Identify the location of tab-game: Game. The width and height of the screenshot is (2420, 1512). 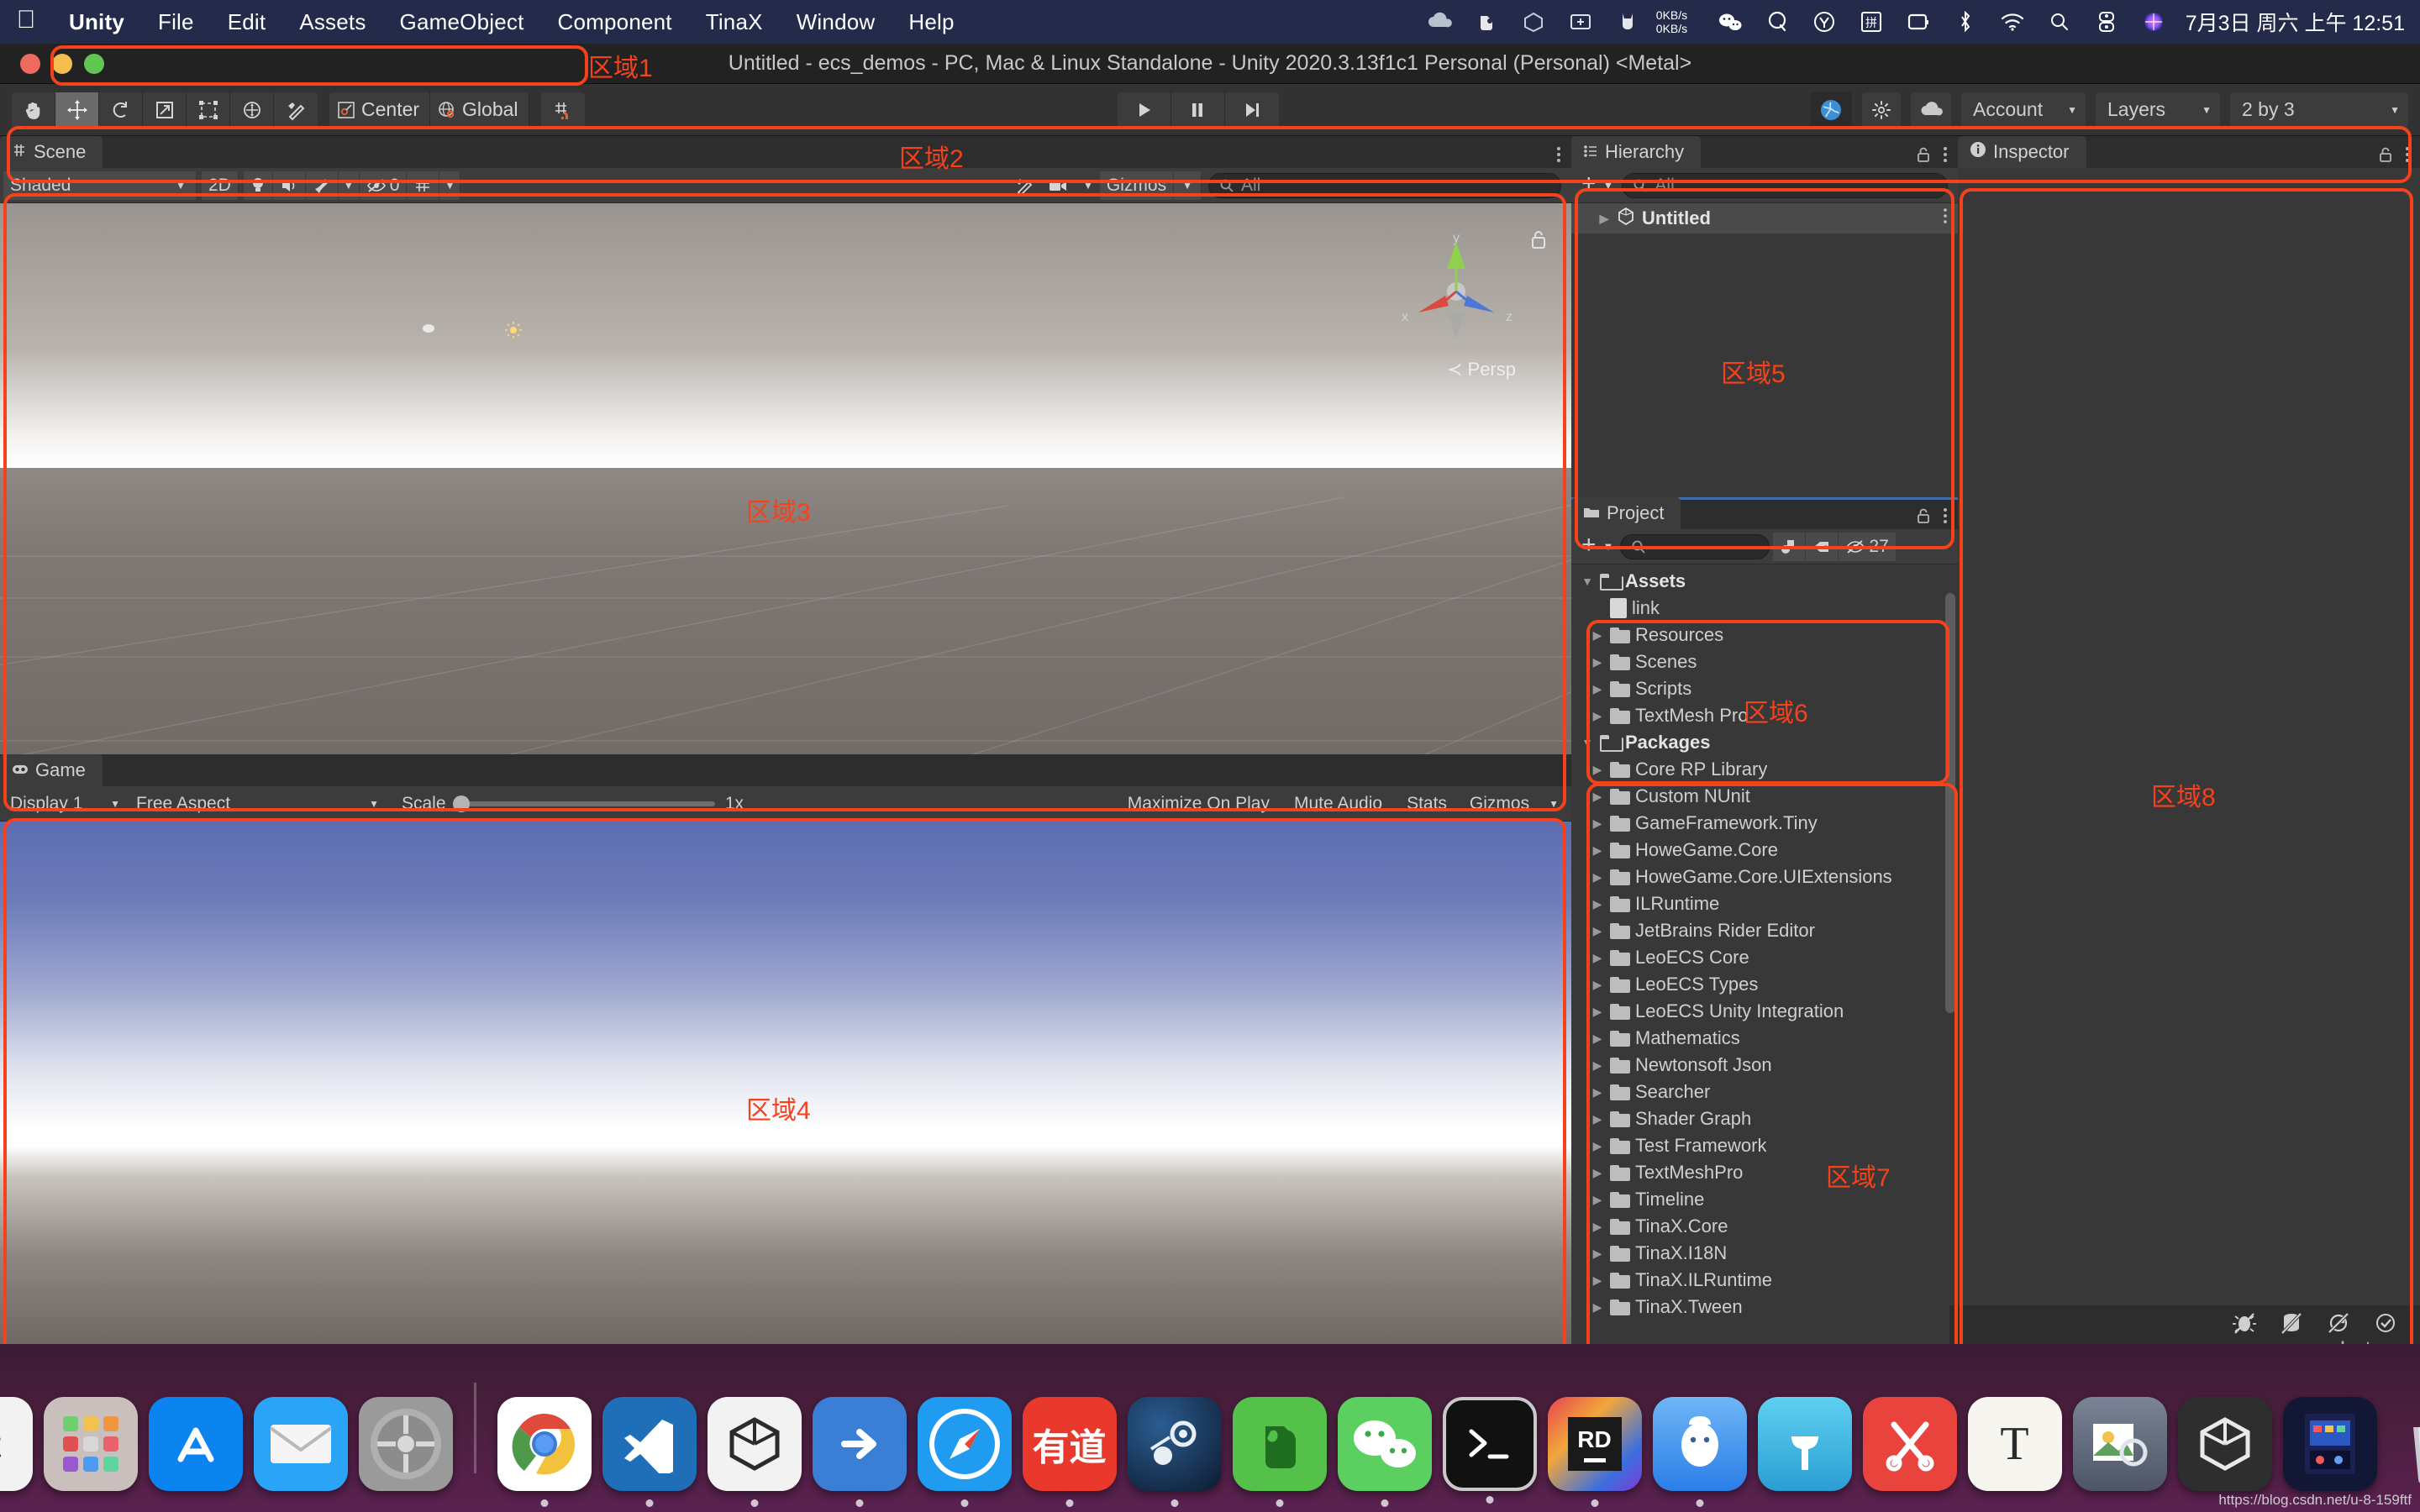
(52, 770).